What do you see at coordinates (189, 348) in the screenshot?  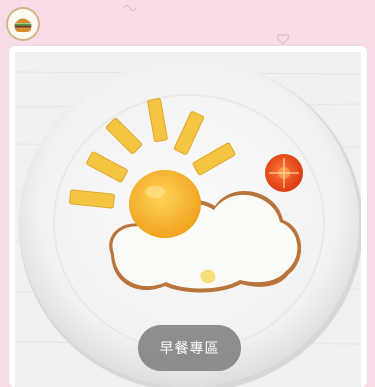 I see `breakfast-category-button: 早餐專區` at bounding box center [189, 348].